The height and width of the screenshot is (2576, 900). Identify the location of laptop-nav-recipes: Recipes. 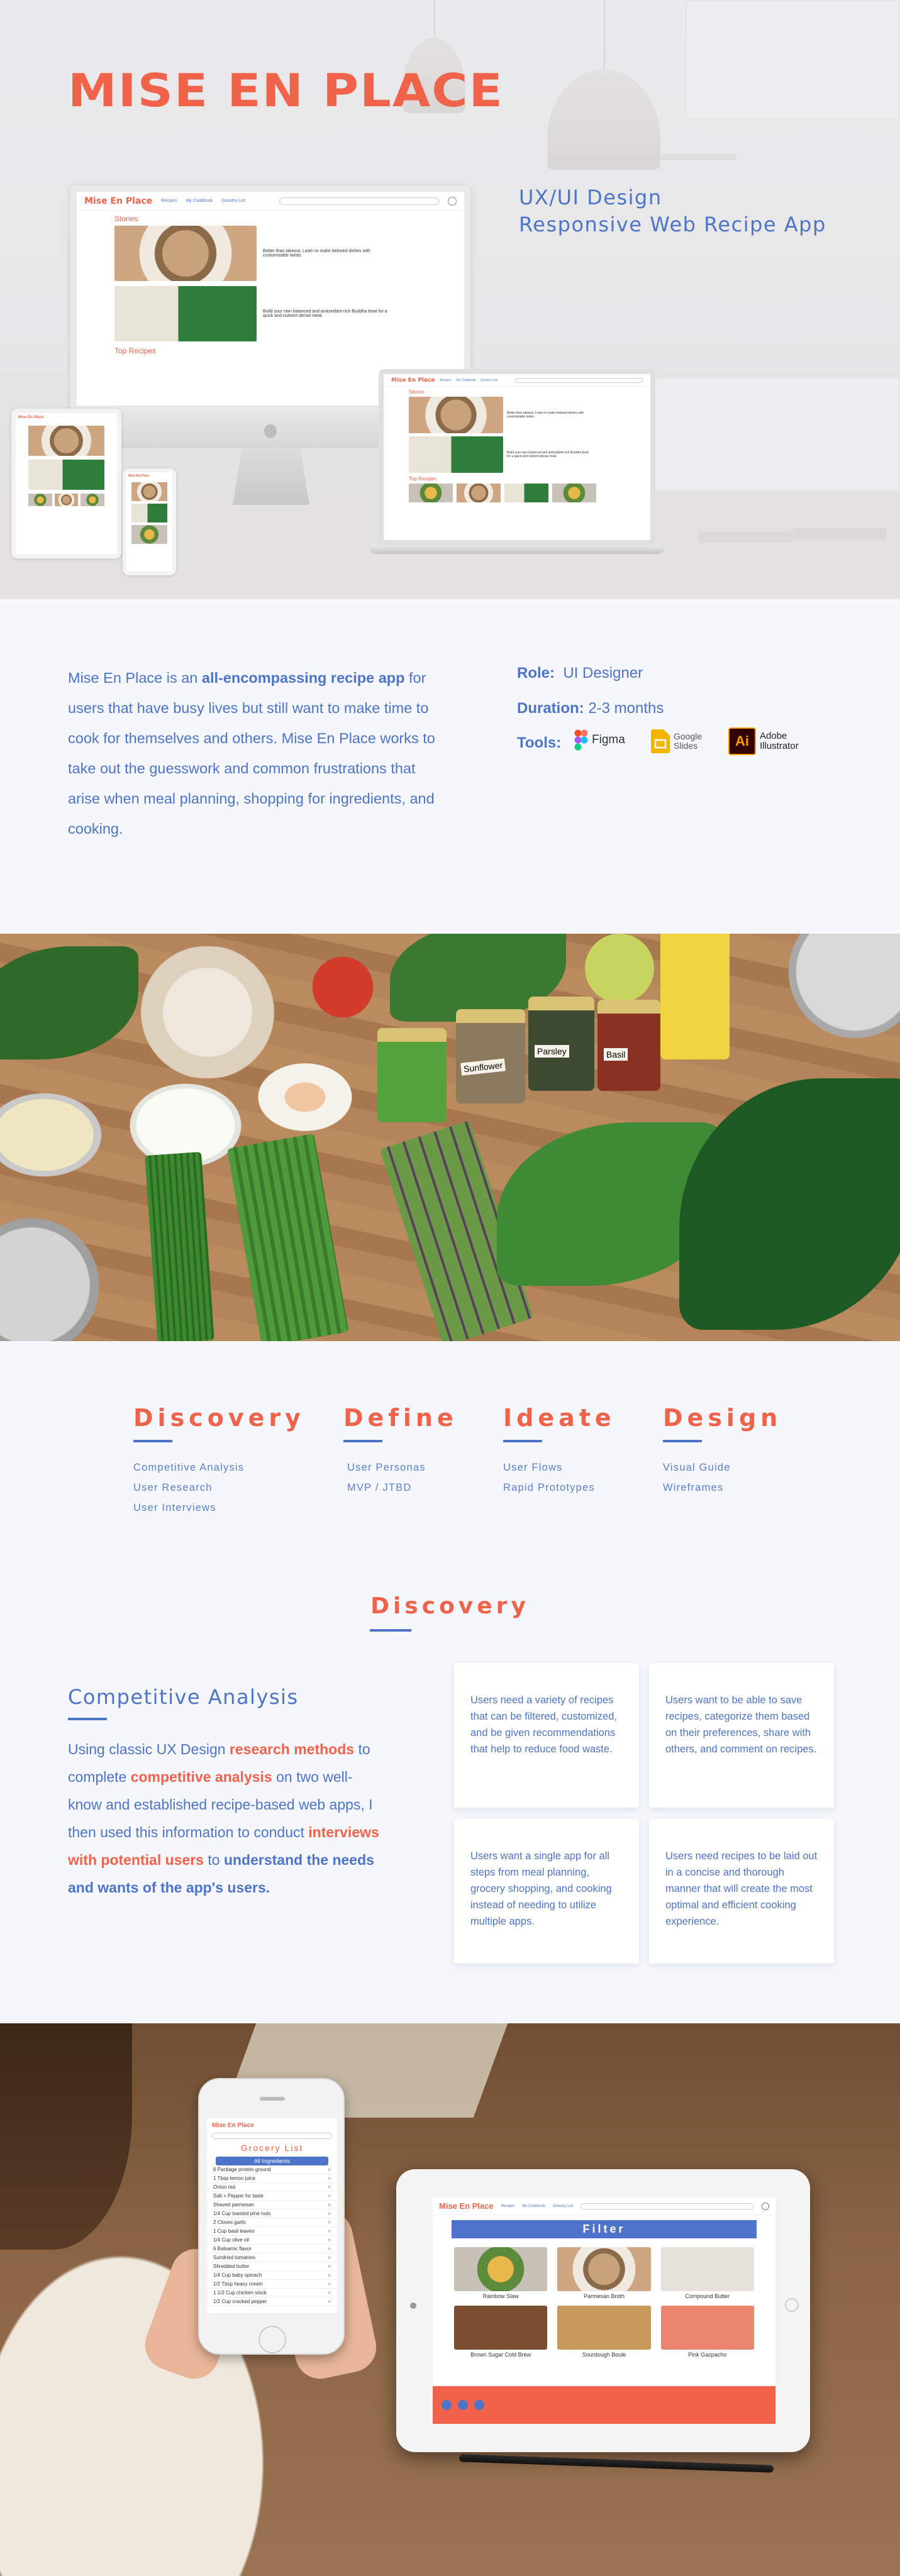
(446, 380).